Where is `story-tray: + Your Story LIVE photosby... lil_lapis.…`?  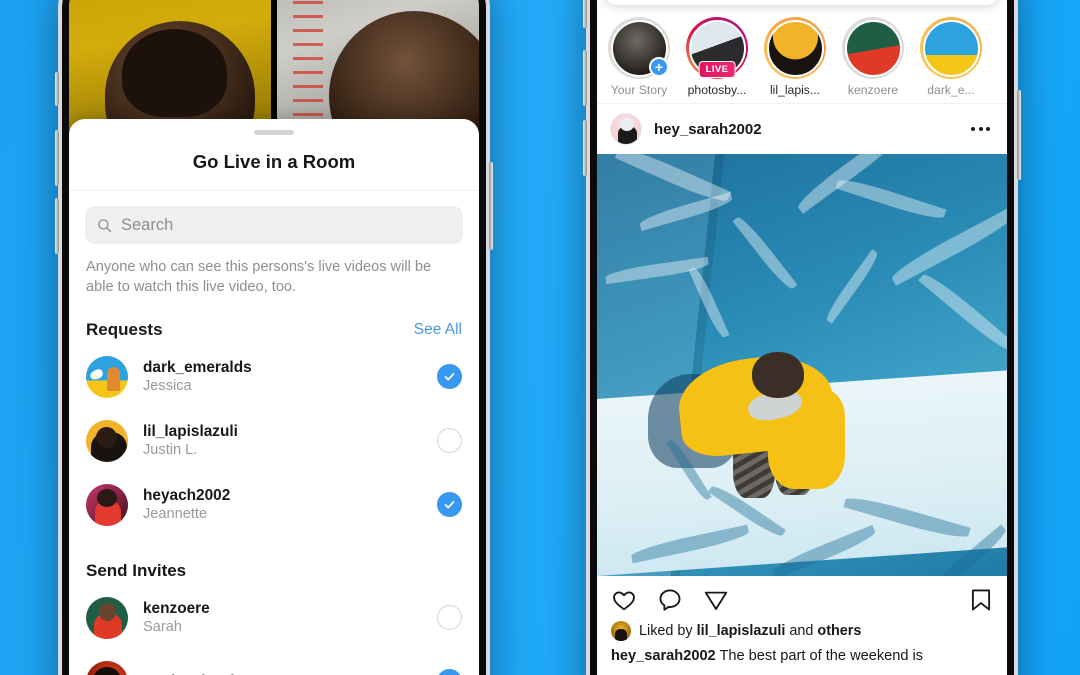 story-tray: + Your Story LIVE photosby... lil_lapis.… is located at coordinates (802, 52).